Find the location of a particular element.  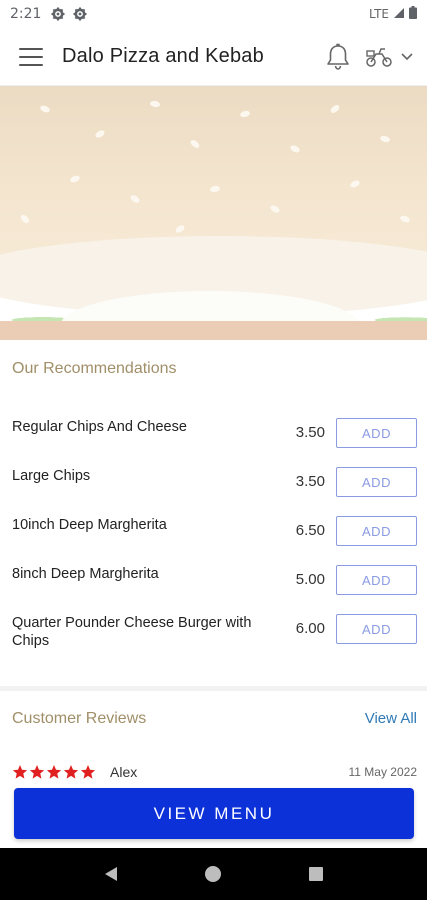

header-actions is located at coordinates (369, 57).